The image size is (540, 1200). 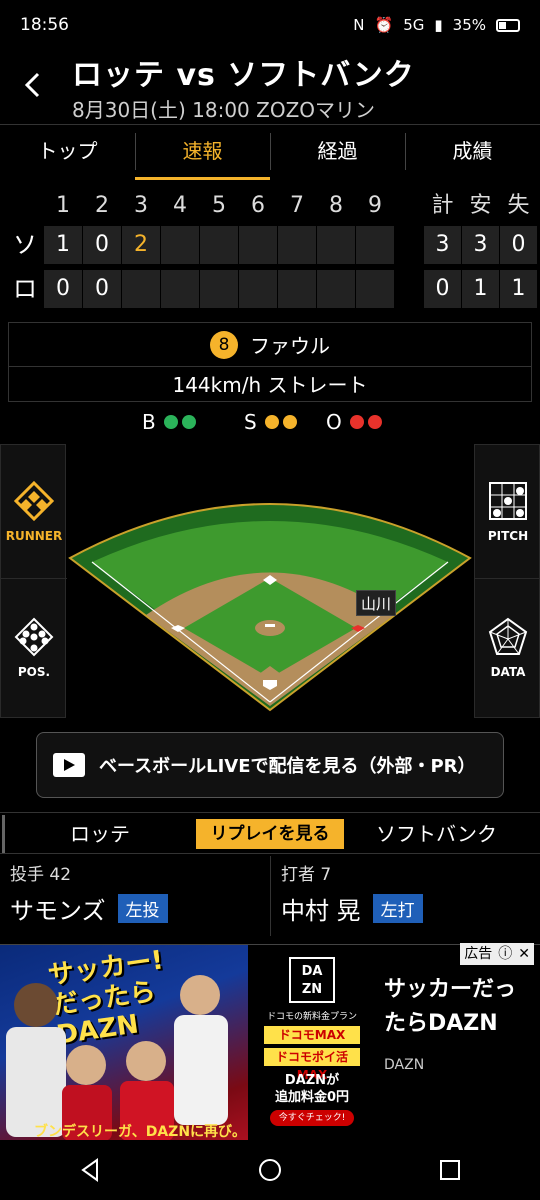 I want to click on system-nav-bar, so click(x=270, y=1170).